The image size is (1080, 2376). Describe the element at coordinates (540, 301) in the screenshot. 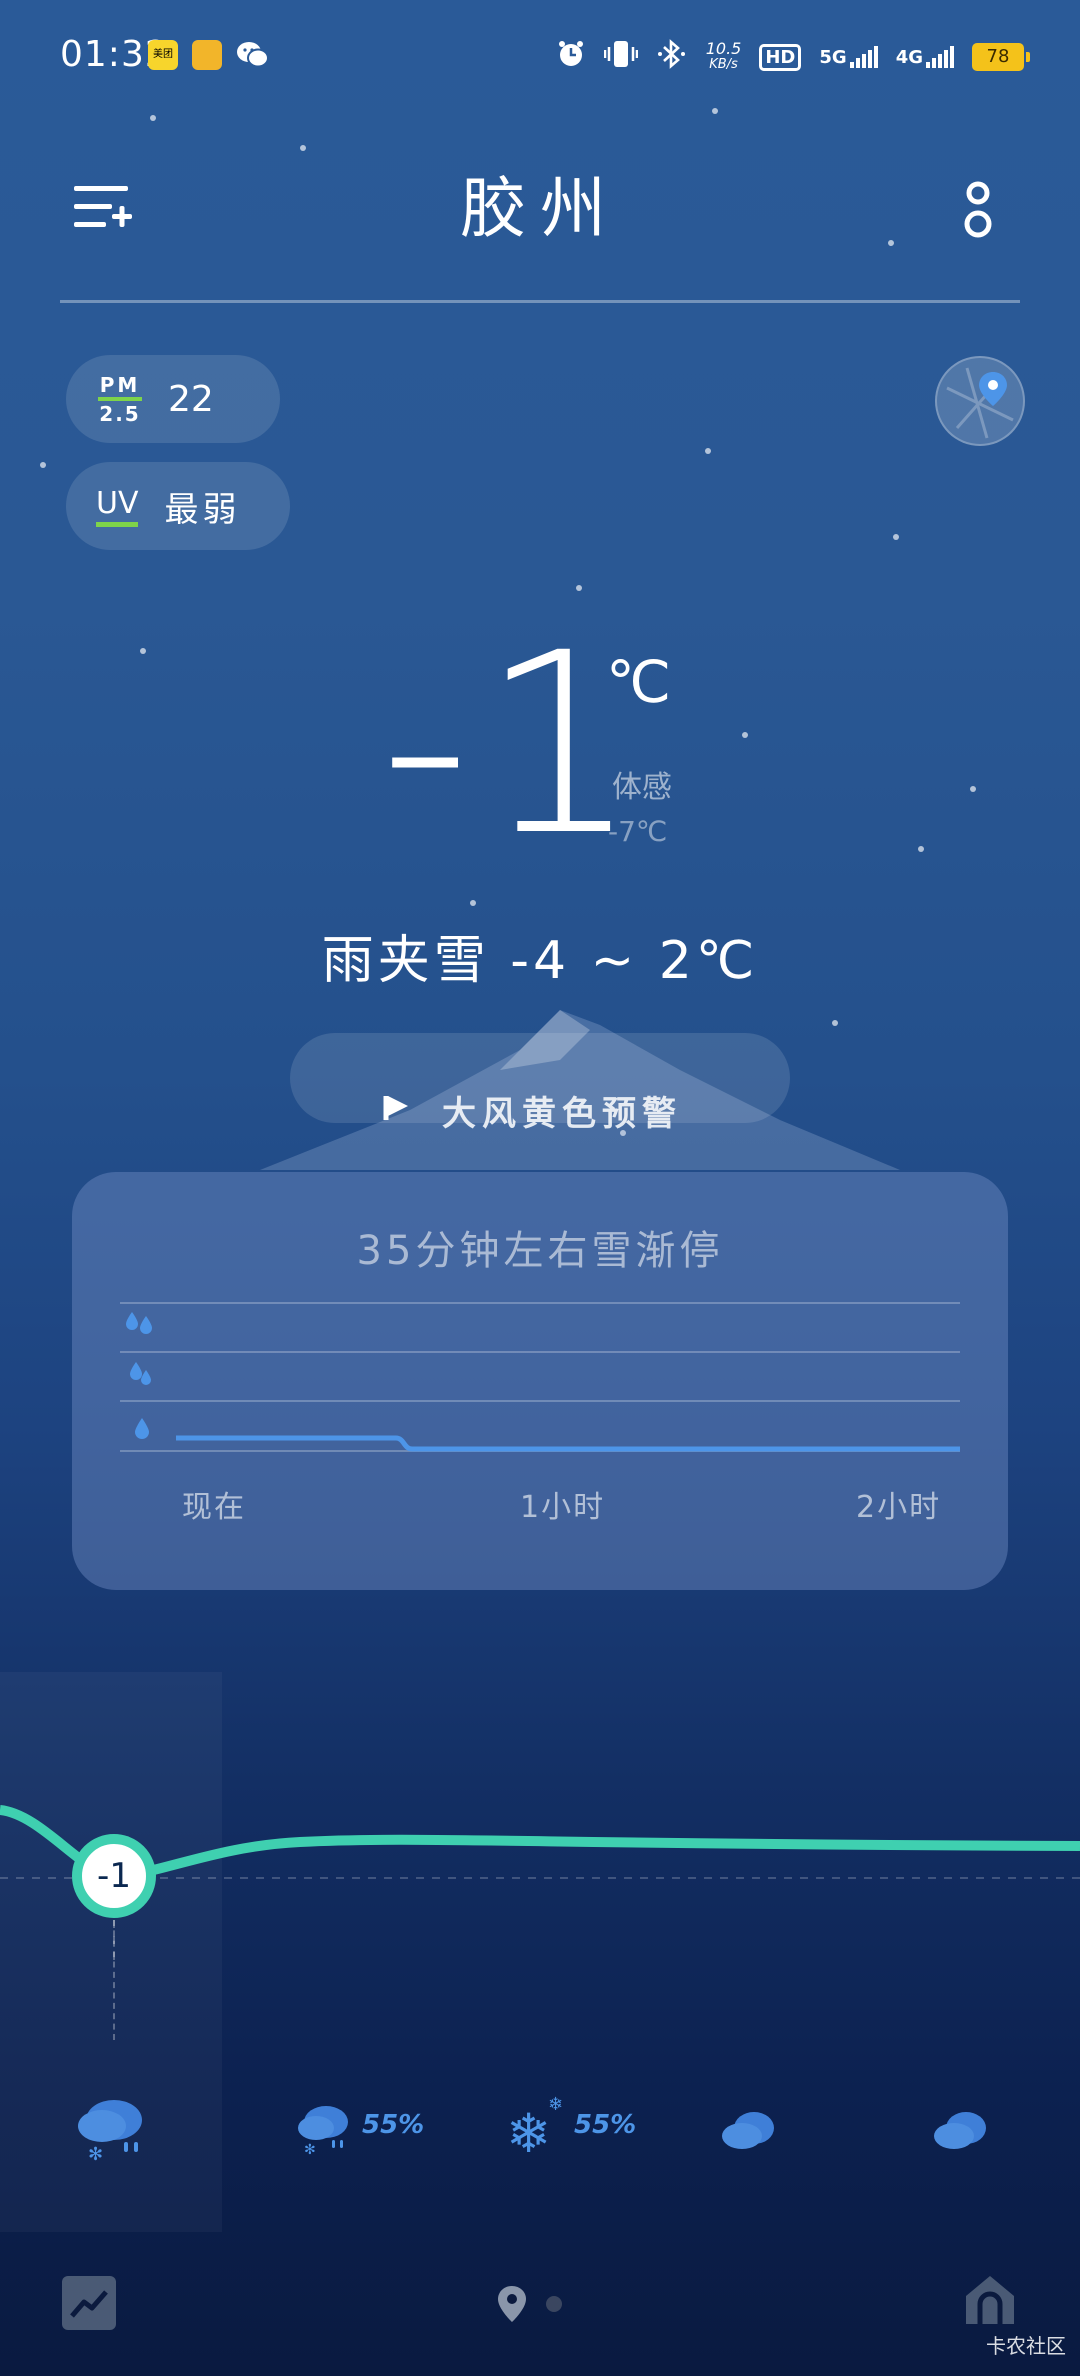

I see `header-divider` at that location.